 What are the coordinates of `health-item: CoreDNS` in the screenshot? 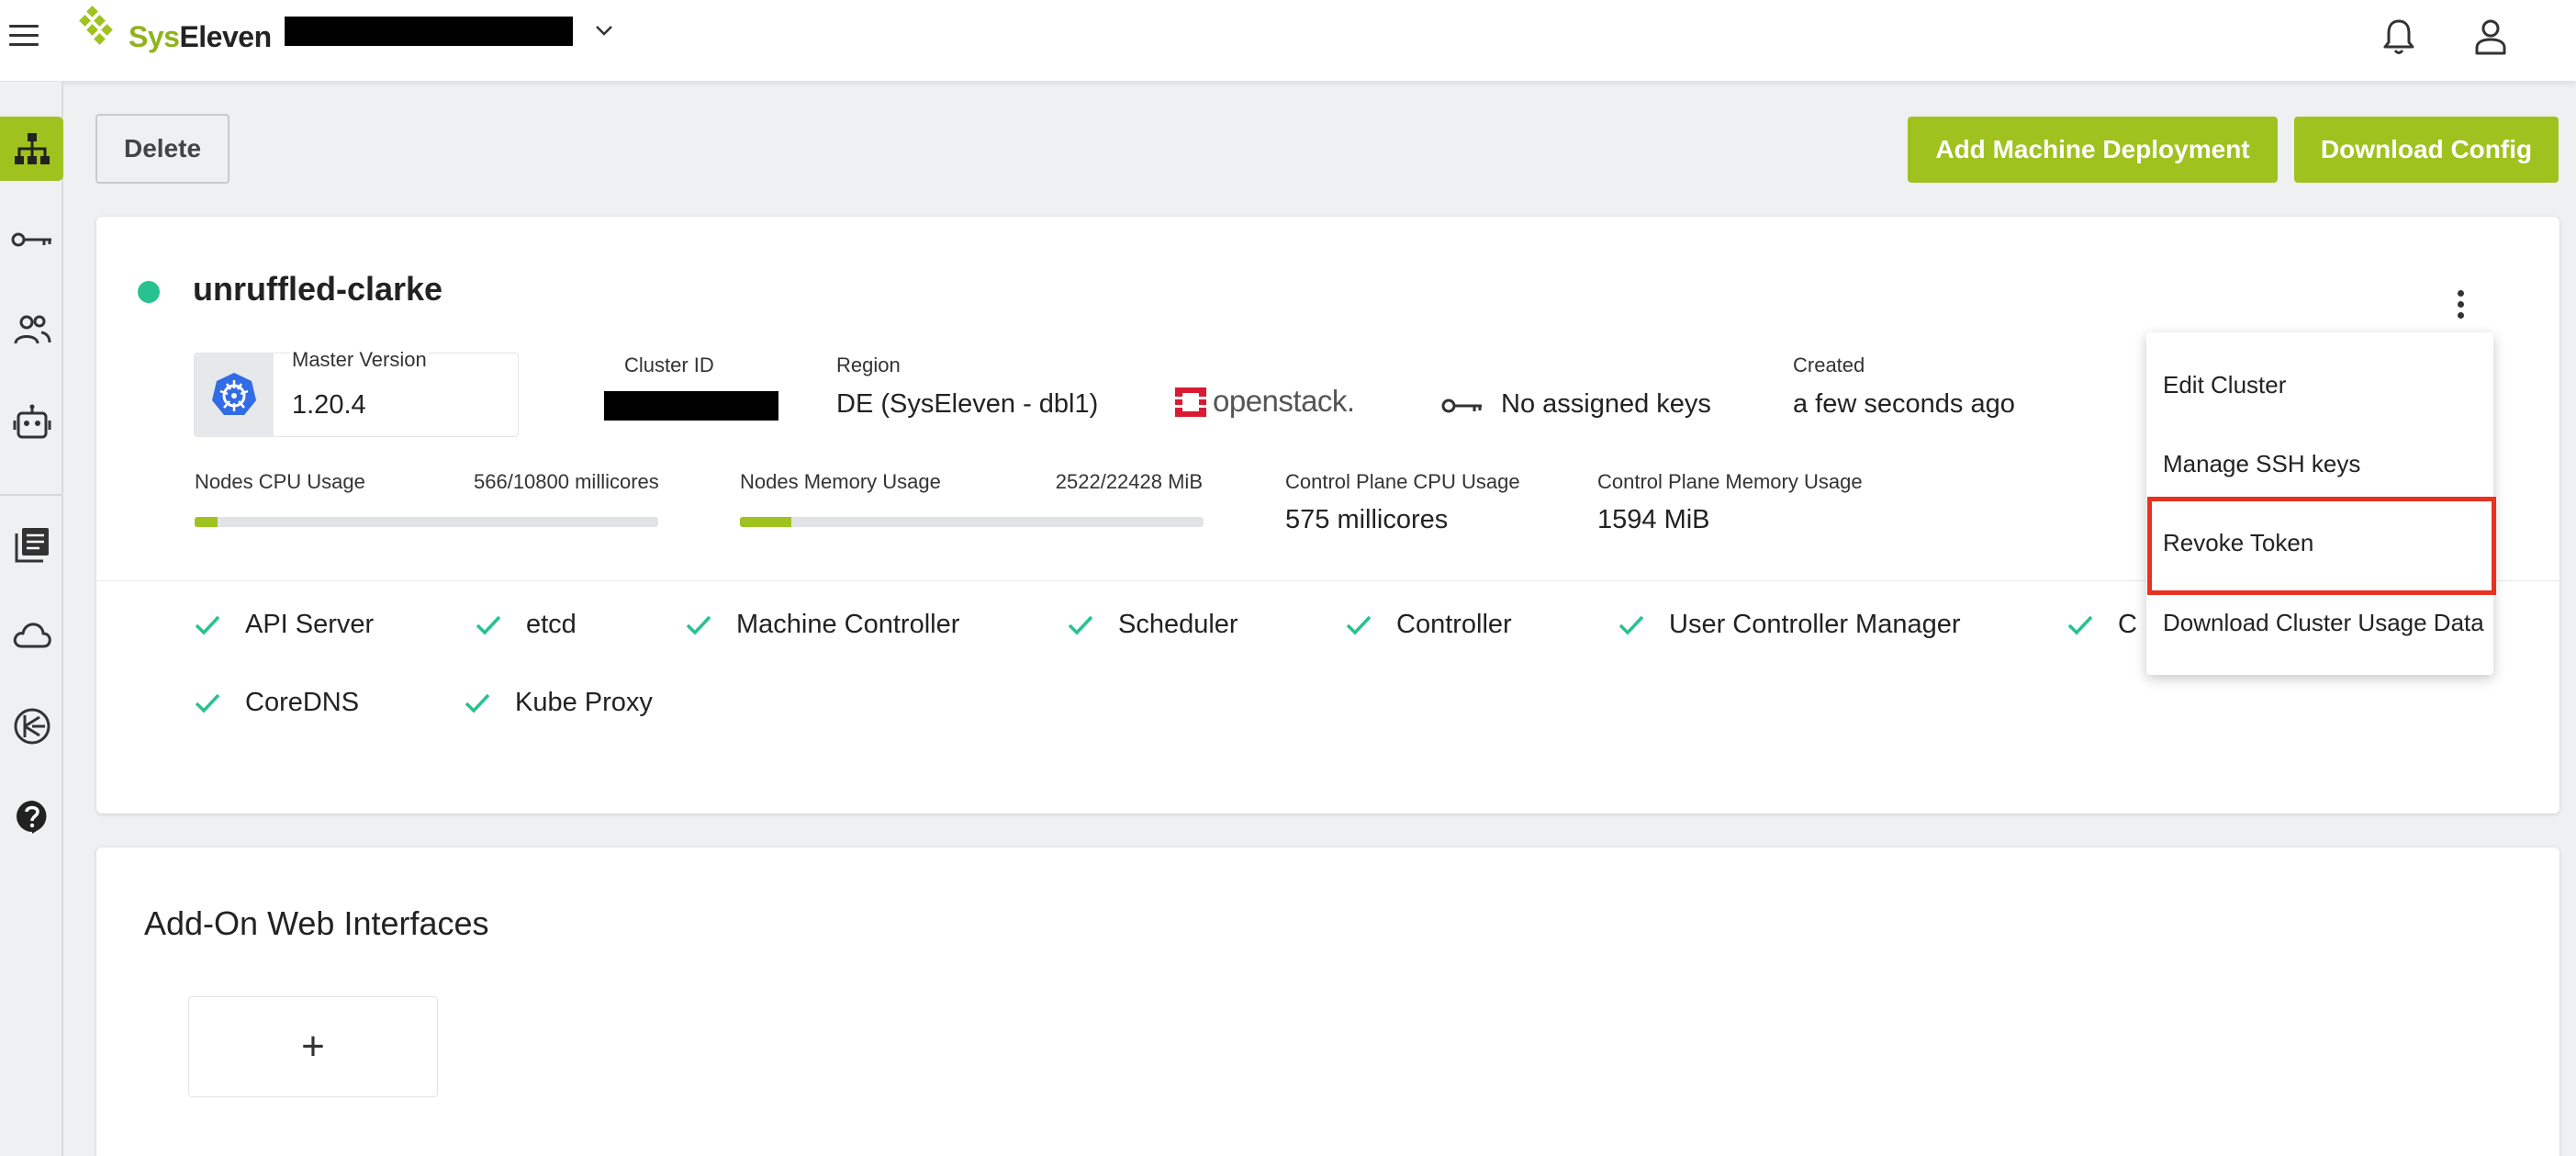 It's located at (276, 703).